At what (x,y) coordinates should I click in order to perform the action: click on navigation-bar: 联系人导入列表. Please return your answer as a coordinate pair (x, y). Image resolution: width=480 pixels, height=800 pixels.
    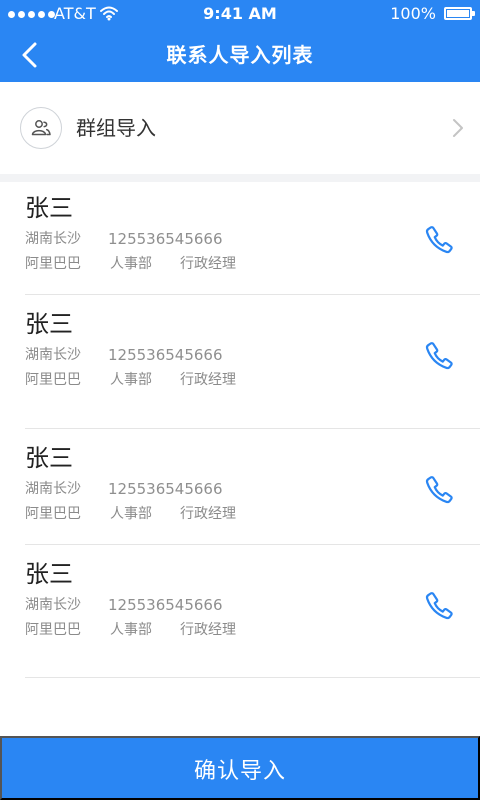
    Looking at the image, I should click on (240, 55).